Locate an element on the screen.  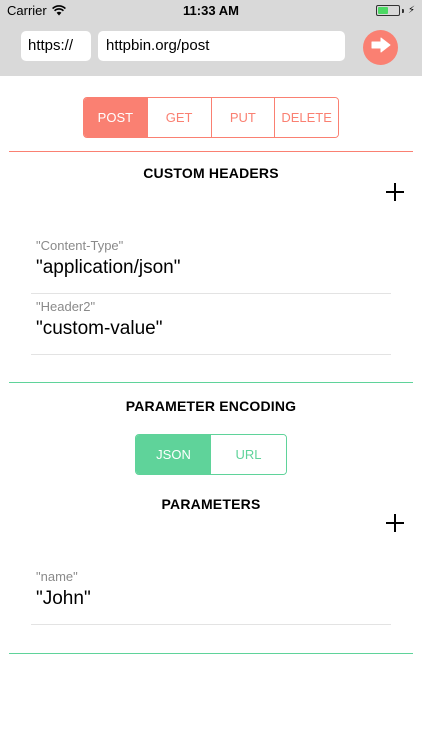
header-value: "custom-value" is located at coordinates (99, 328).